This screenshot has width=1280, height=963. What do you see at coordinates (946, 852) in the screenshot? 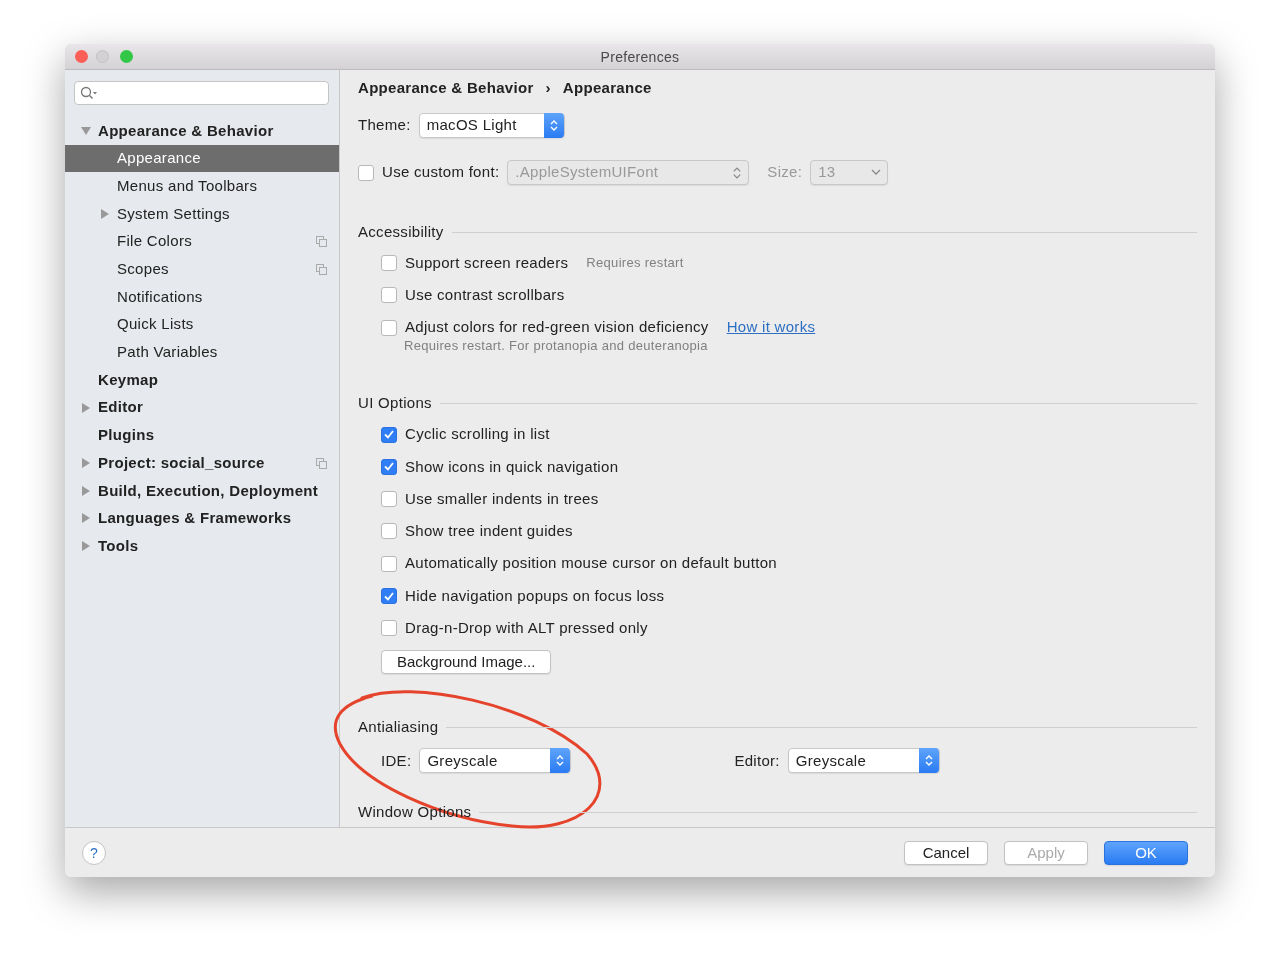
I see `dialog-button: Cancel` at bounding box center [946, 852].